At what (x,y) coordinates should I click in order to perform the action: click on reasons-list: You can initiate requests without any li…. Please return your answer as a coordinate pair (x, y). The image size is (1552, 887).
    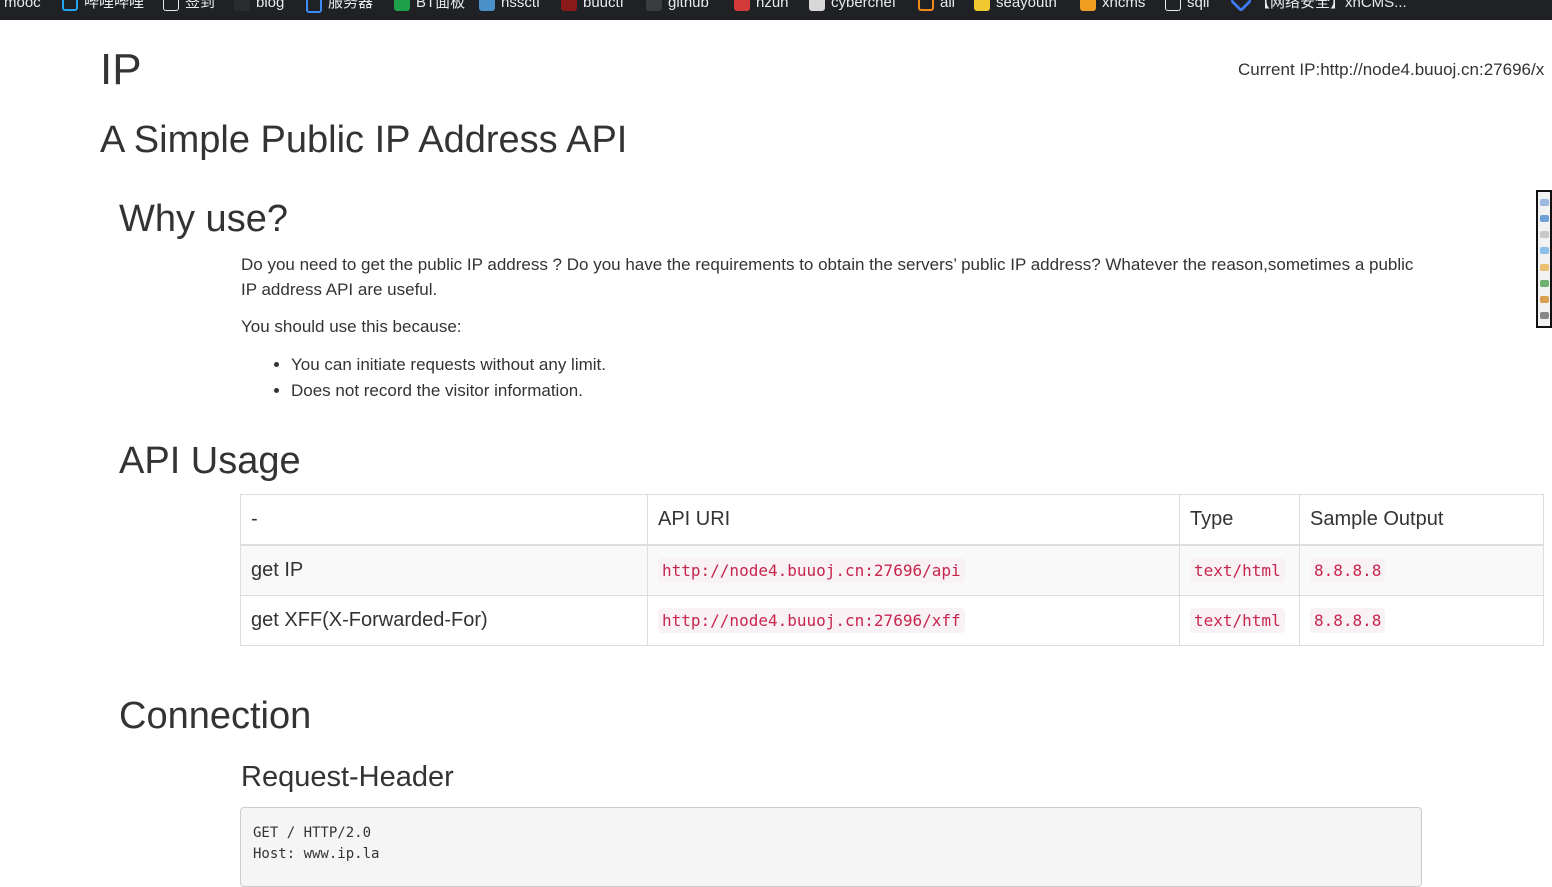
    Looking at the image, I should click on (423, 378).